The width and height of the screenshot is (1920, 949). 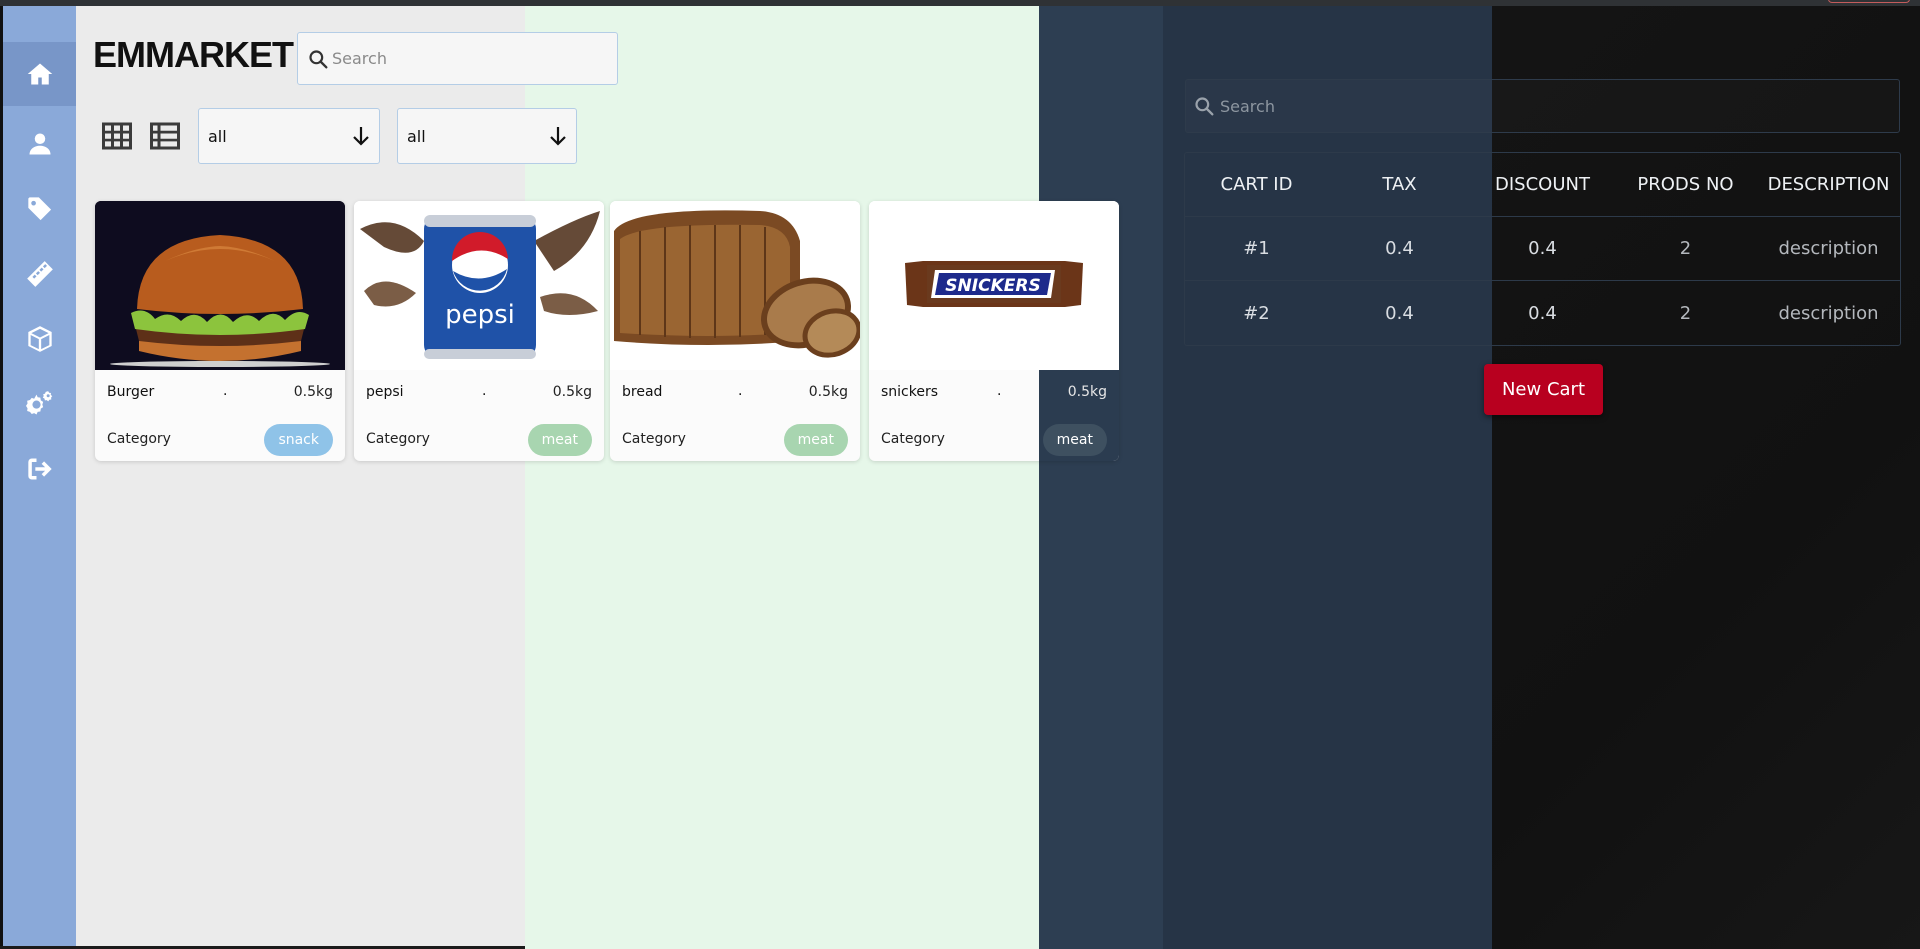 I want to click on table-row: #2 0.4 0.4 2 description, so click(x=1542, y=313).